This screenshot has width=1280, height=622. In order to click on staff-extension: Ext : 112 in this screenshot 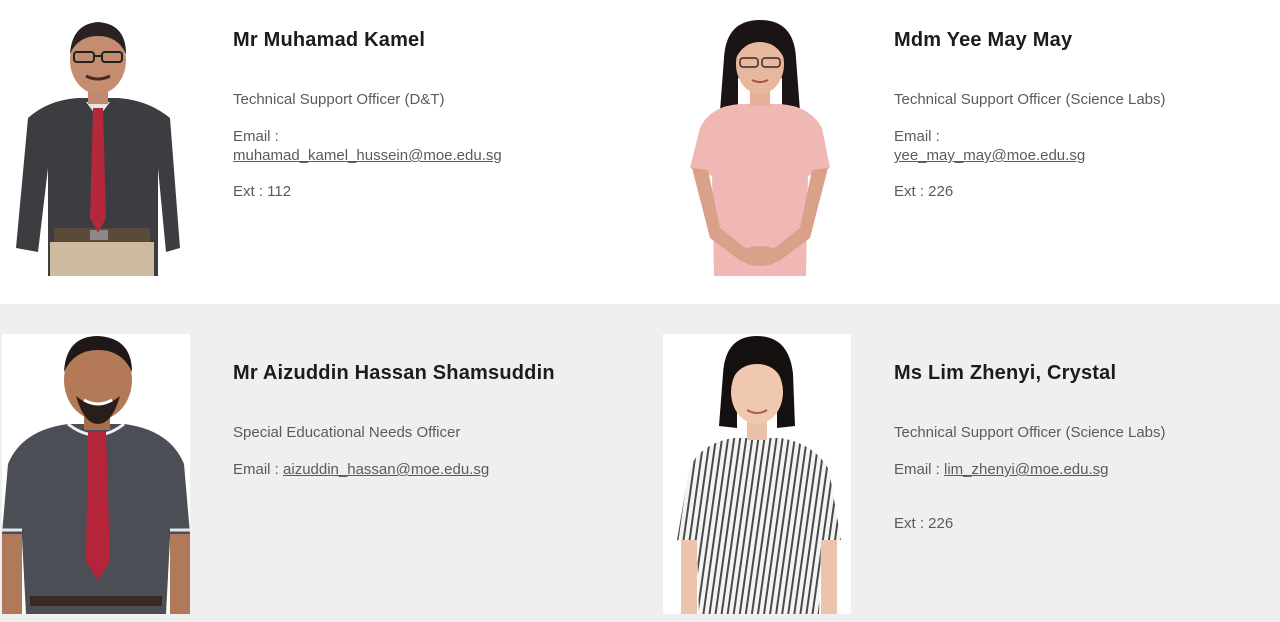, I will do `click(262, 191)`.